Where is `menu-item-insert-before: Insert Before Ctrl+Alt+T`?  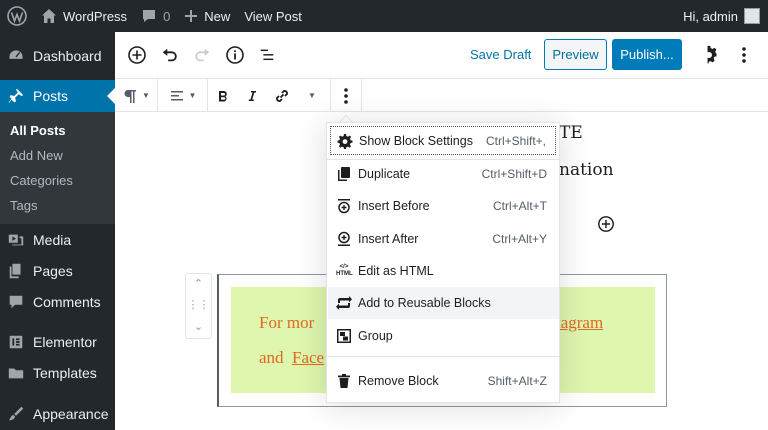 menu-item-insert-before: Insert Before Ctrl+Alt+T is located at coordinates (443, 205).